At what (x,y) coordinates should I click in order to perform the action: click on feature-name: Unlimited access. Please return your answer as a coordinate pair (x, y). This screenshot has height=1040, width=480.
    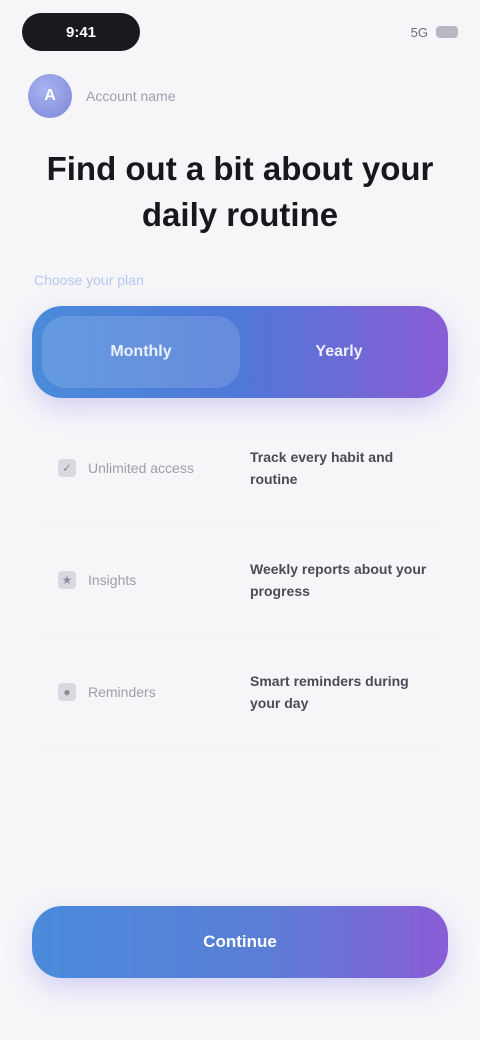
    Looking at the image, I should click on (141, 467).